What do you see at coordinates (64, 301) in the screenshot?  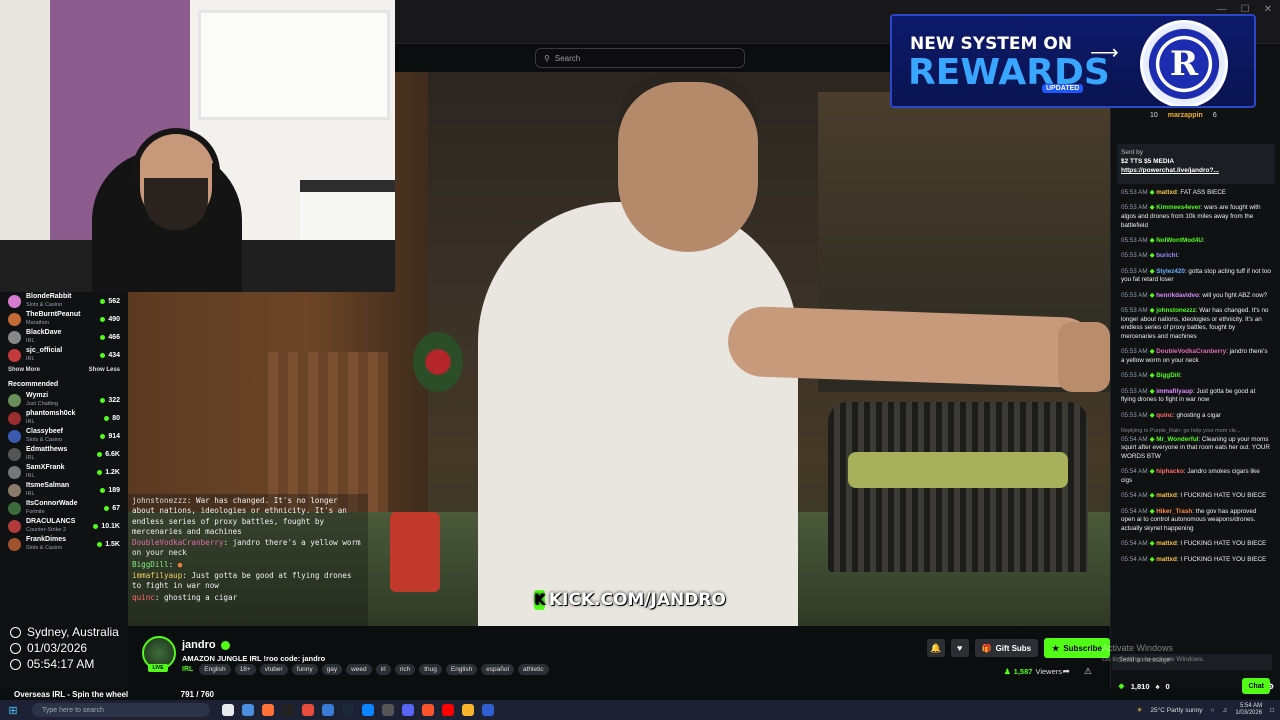 I see `sidebar-channel-item: BlondeRabbit Slots & Casino 562` at bounding box center [64, 301].